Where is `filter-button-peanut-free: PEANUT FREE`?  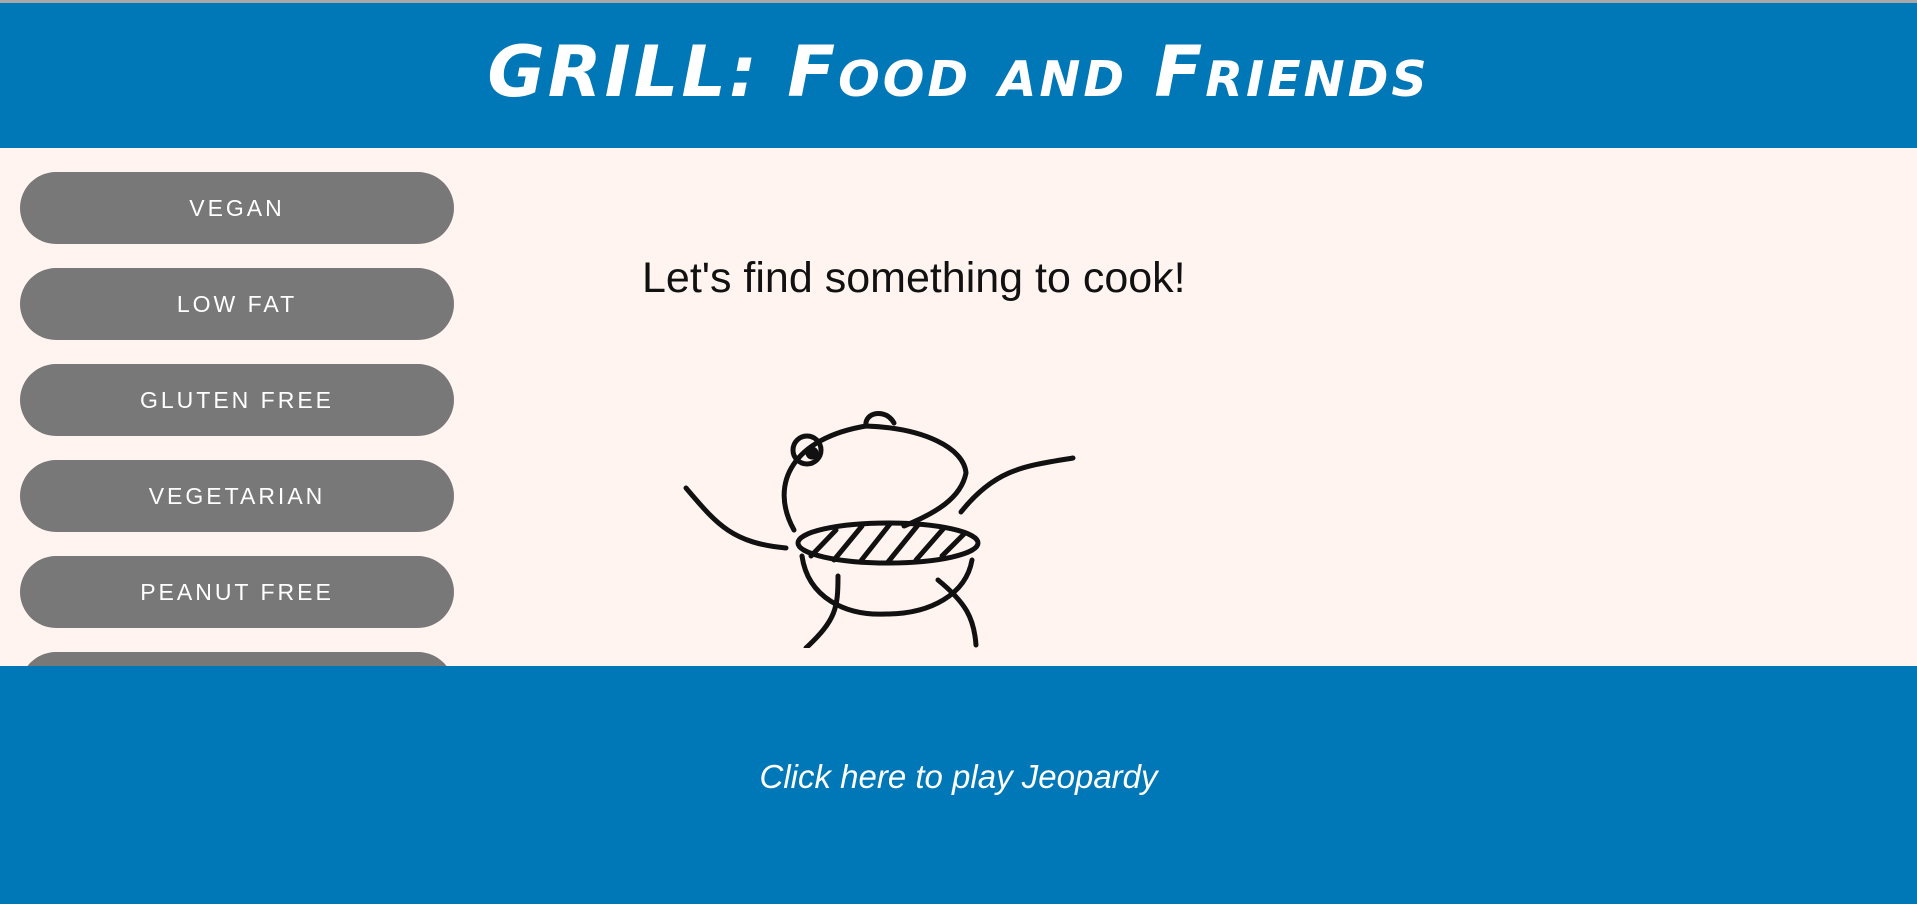
filter-button-peanut-free: PEANUT FREE is located at coordinates (237, 592).